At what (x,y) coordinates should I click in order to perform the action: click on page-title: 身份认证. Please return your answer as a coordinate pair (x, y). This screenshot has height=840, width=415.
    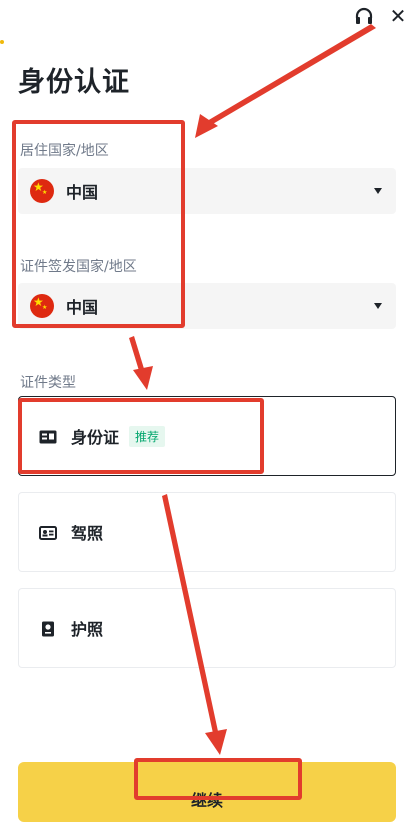
    Looking at the image, I should click on (74, 82).